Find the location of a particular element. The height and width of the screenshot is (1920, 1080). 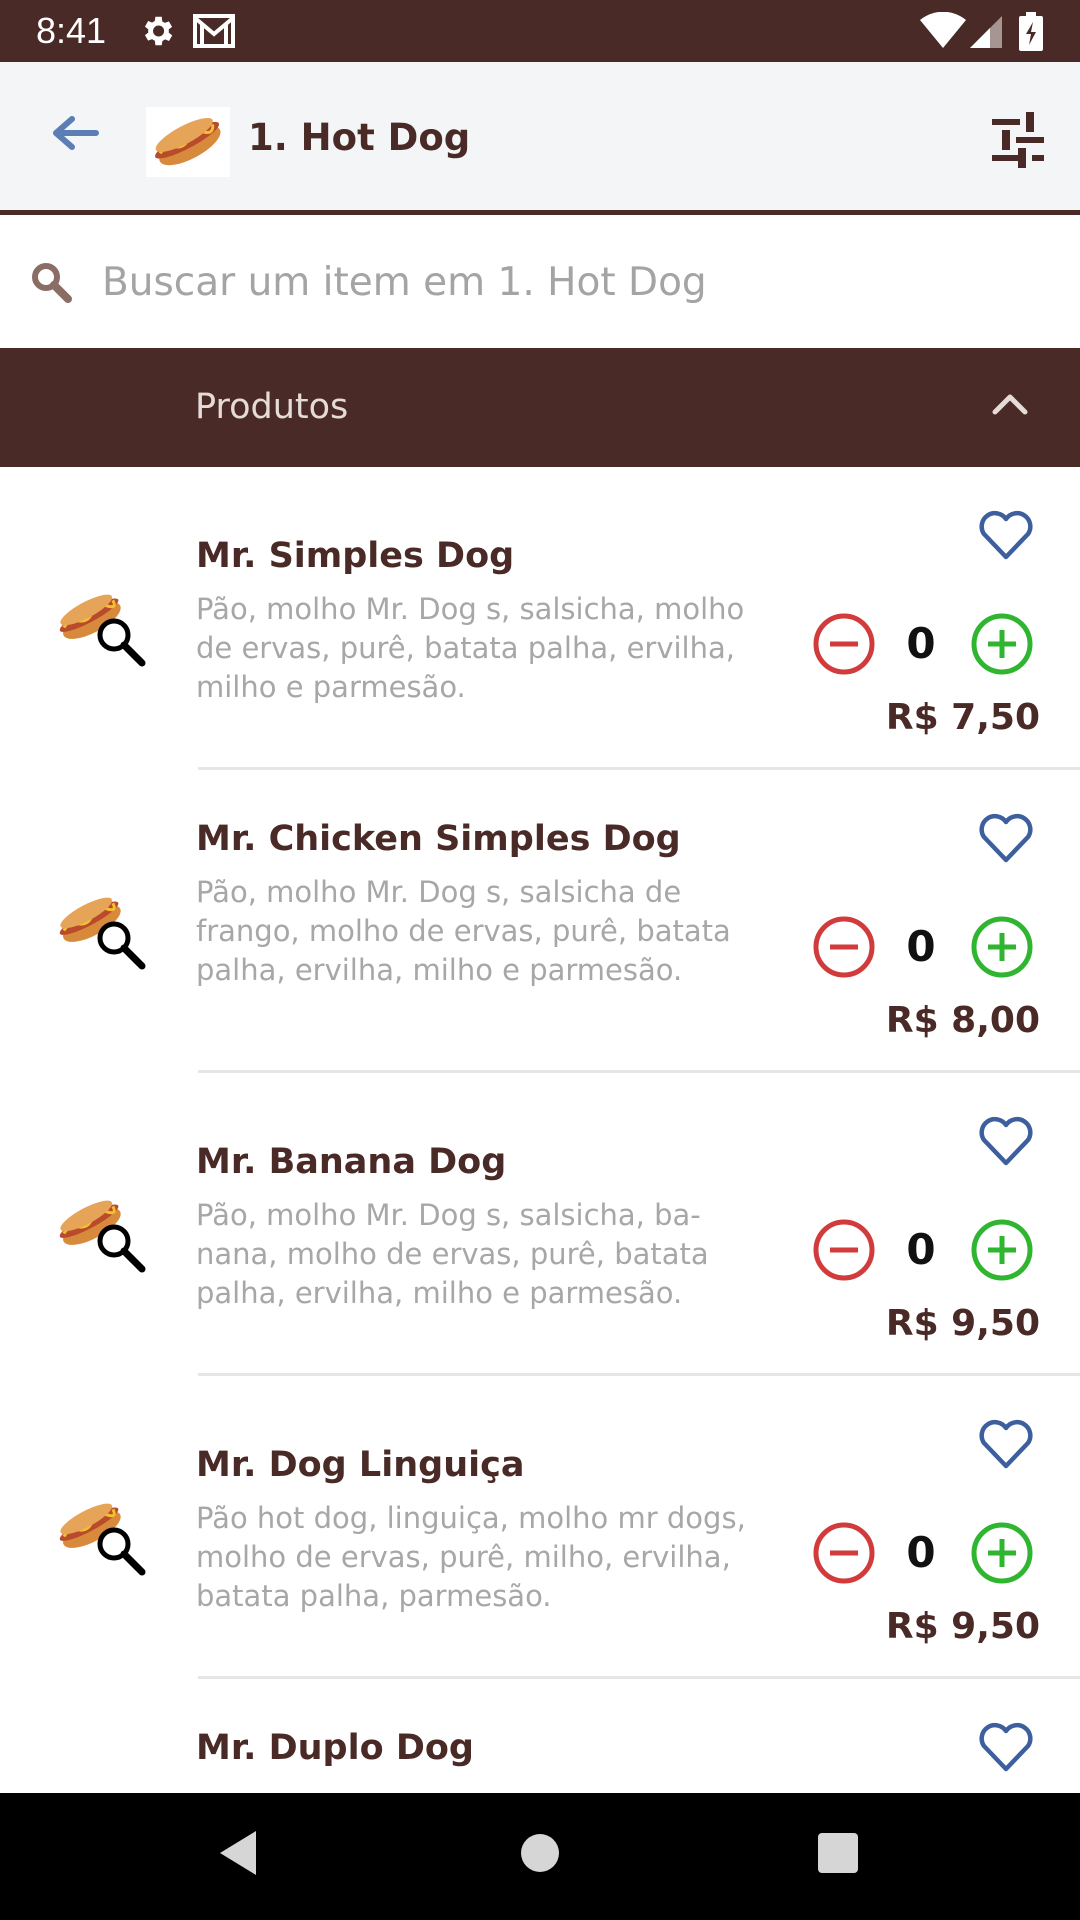

category-image is located at coordinates (188, 142).